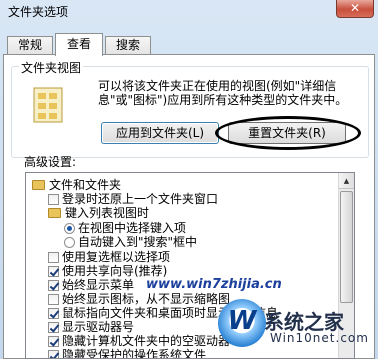  What do you see at coordinates (109, 257) in the screenshot?
I see `list-item: 使用复选框以选择项` at bounding box center [109, 257].